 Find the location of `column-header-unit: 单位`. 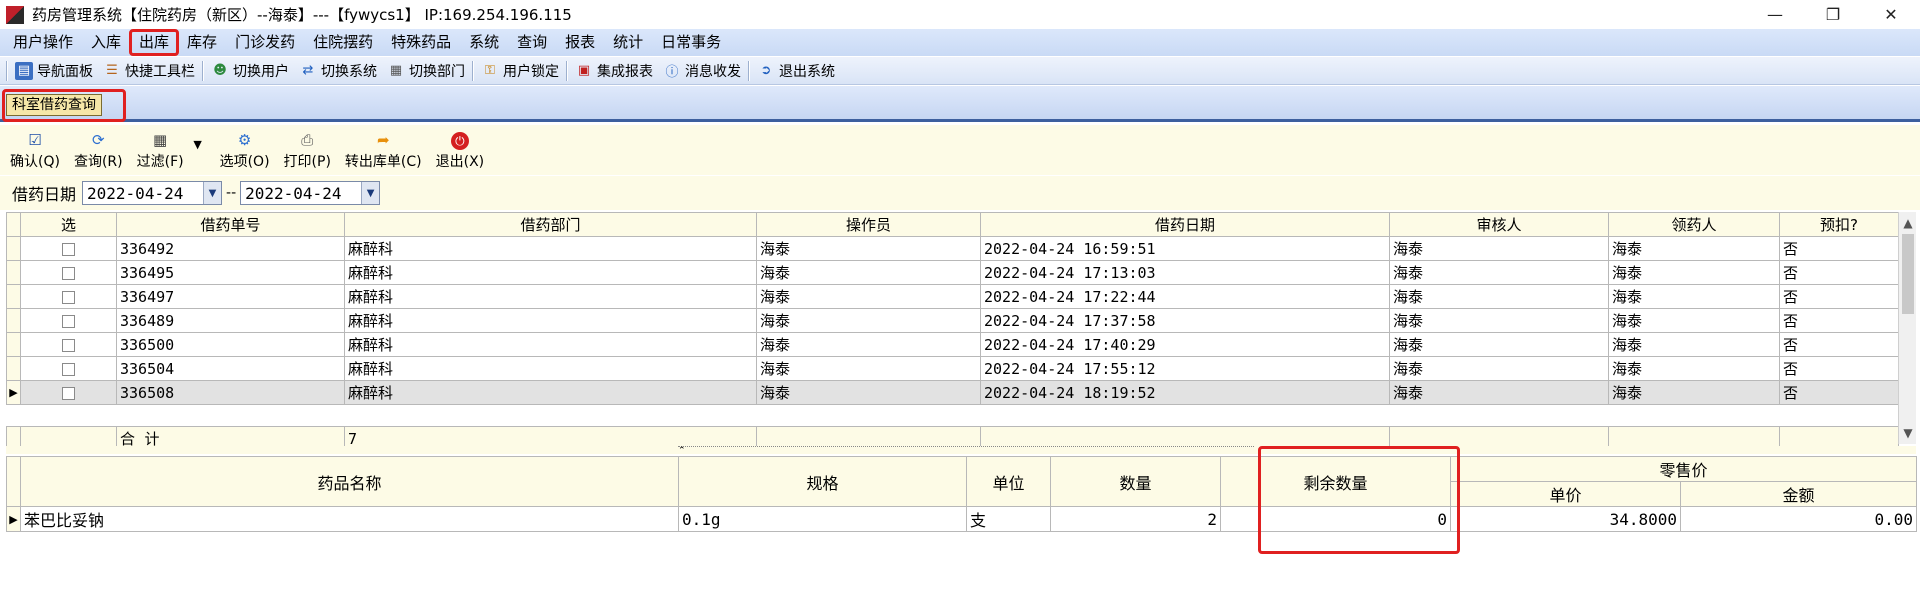

column-header-unit: 单位 is located at coordinates (1008, 481).